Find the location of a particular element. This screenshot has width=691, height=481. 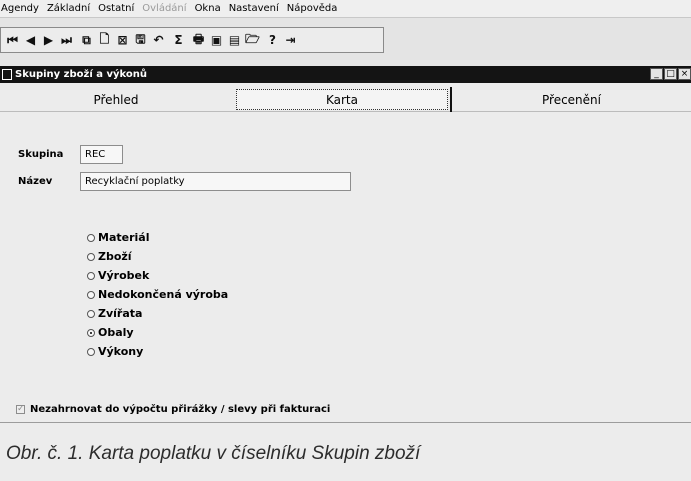

tab-karta: Karta is located at coordinates (342, 99).